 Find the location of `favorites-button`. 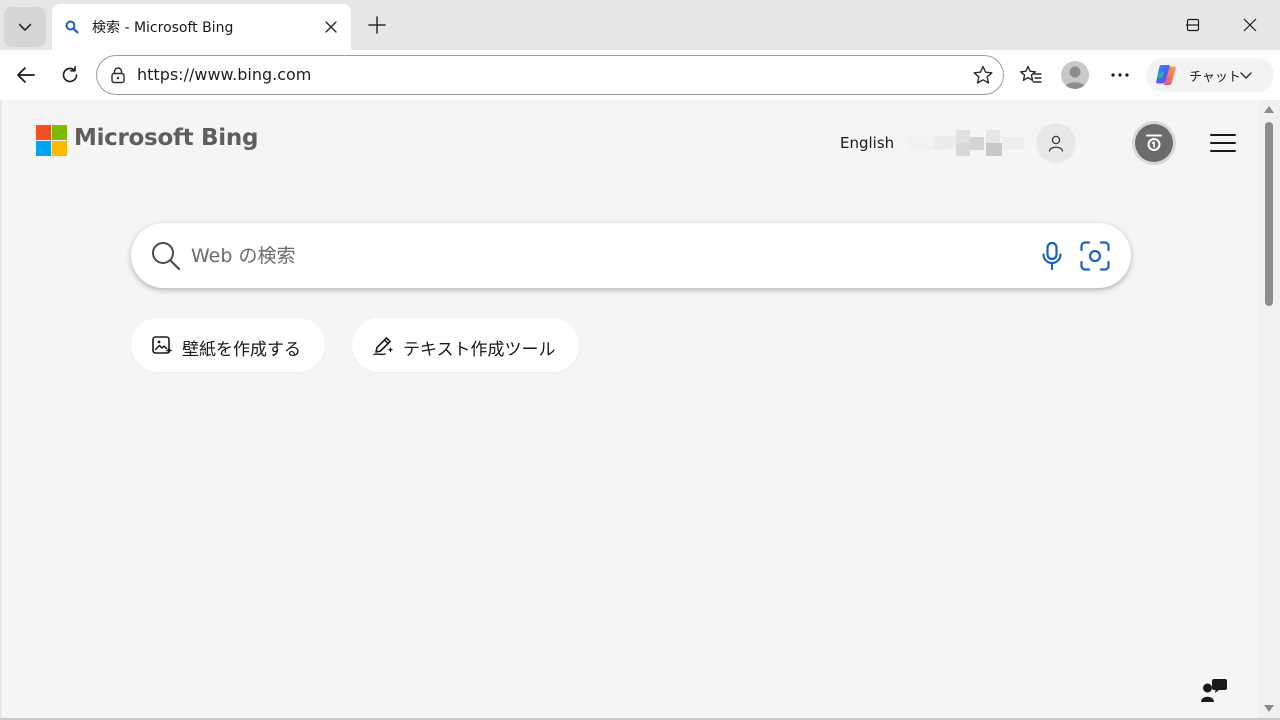

favorites-button is located at coordinates (1031, 75).